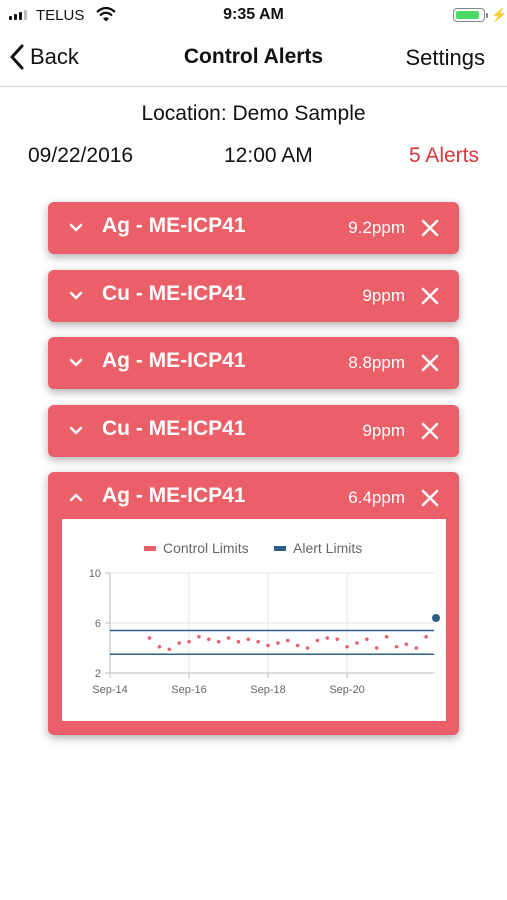  I want to click on alert-card: Ag - ME-ICP41 8.8ppm, so click(253, 363).